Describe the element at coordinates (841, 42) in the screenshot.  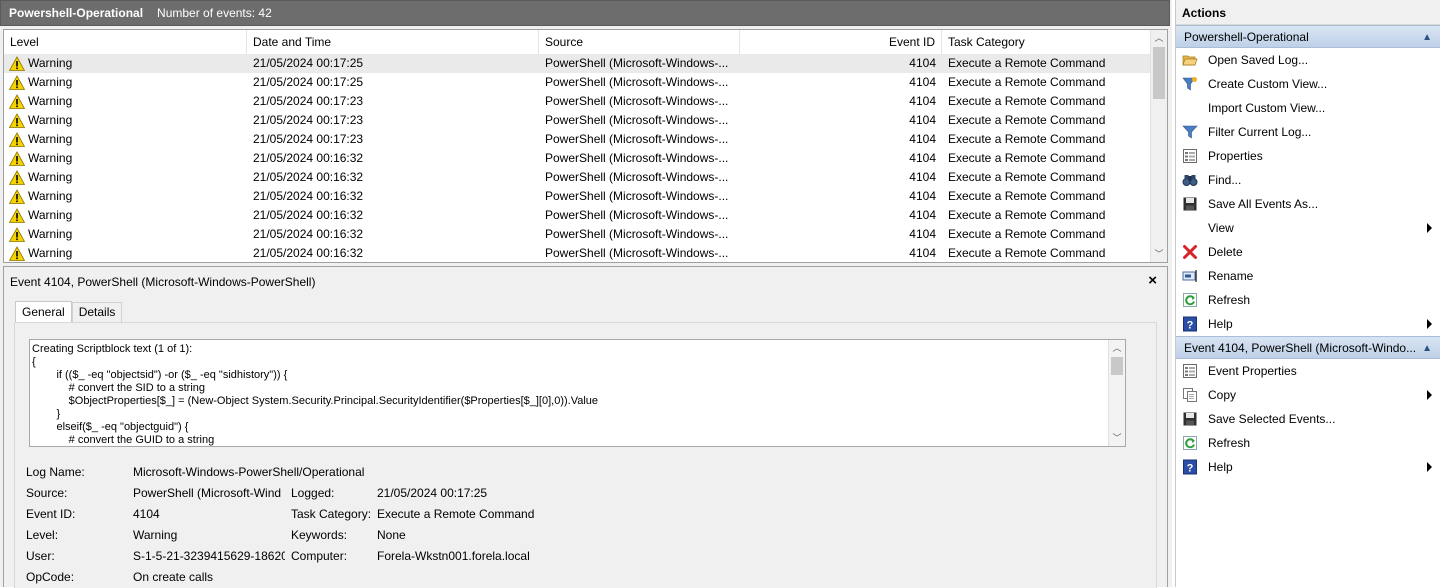
I see `column-header-event-id: Event ID` at that location.